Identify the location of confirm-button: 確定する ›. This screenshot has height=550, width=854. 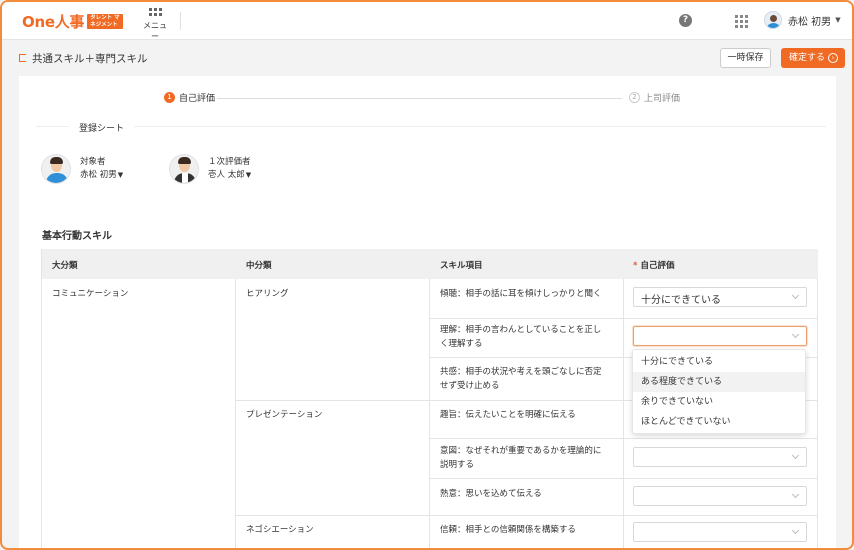
(813, 58).